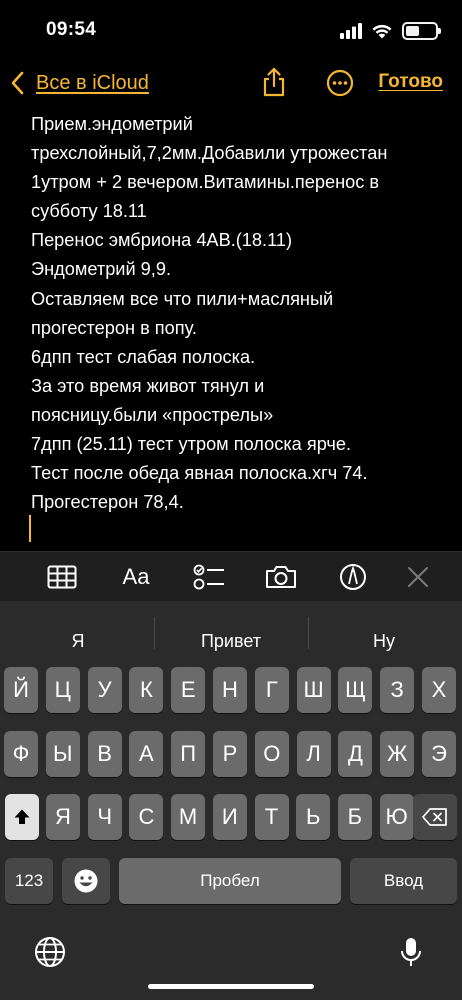 This screenshot has height=1000, width=462. What do you see at coordinates (313, 754) in the screenshot?
I see `key: Л` at bounding box center [313, 754].